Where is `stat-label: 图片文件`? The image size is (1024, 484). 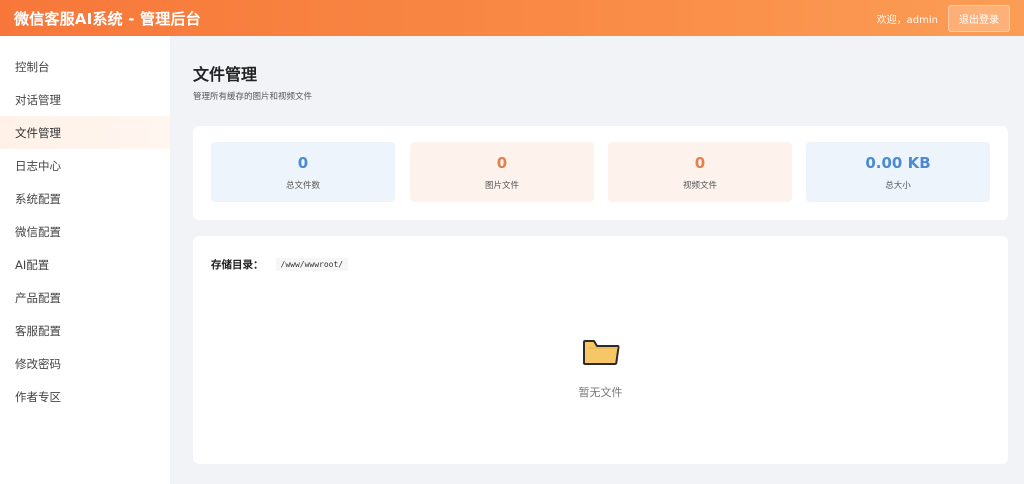 stat-label: 图片文件 is located at coordinates (501, 185).